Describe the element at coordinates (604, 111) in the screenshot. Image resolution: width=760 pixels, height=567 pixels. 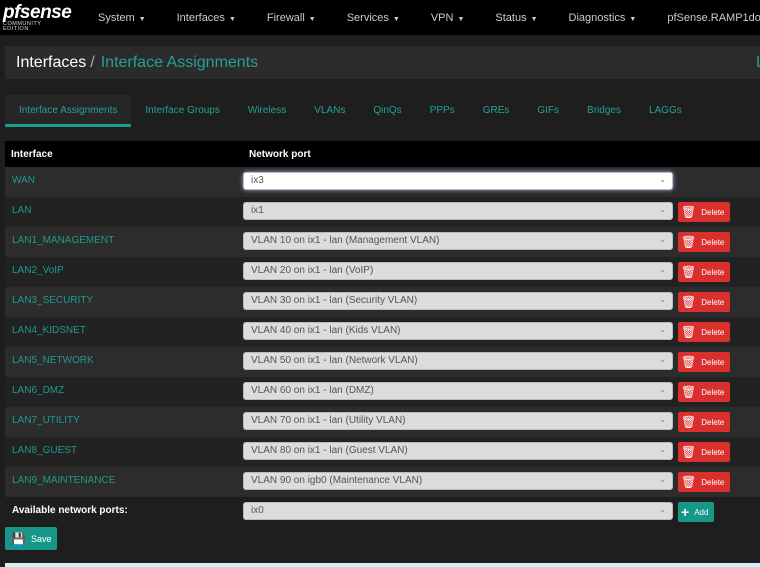
I see `tab-bridges: Bridges` at that location.